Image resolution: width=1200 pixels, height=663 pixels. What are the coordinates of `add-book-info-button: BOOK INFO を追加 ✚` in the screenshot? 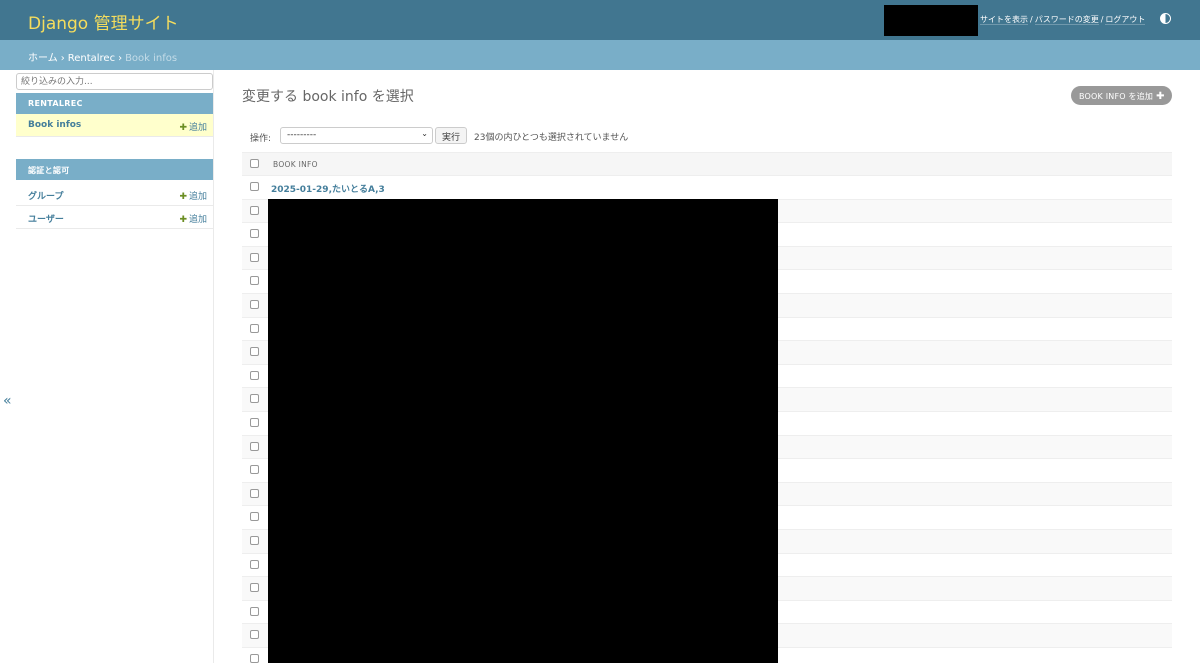 It's located at (1121, 95).